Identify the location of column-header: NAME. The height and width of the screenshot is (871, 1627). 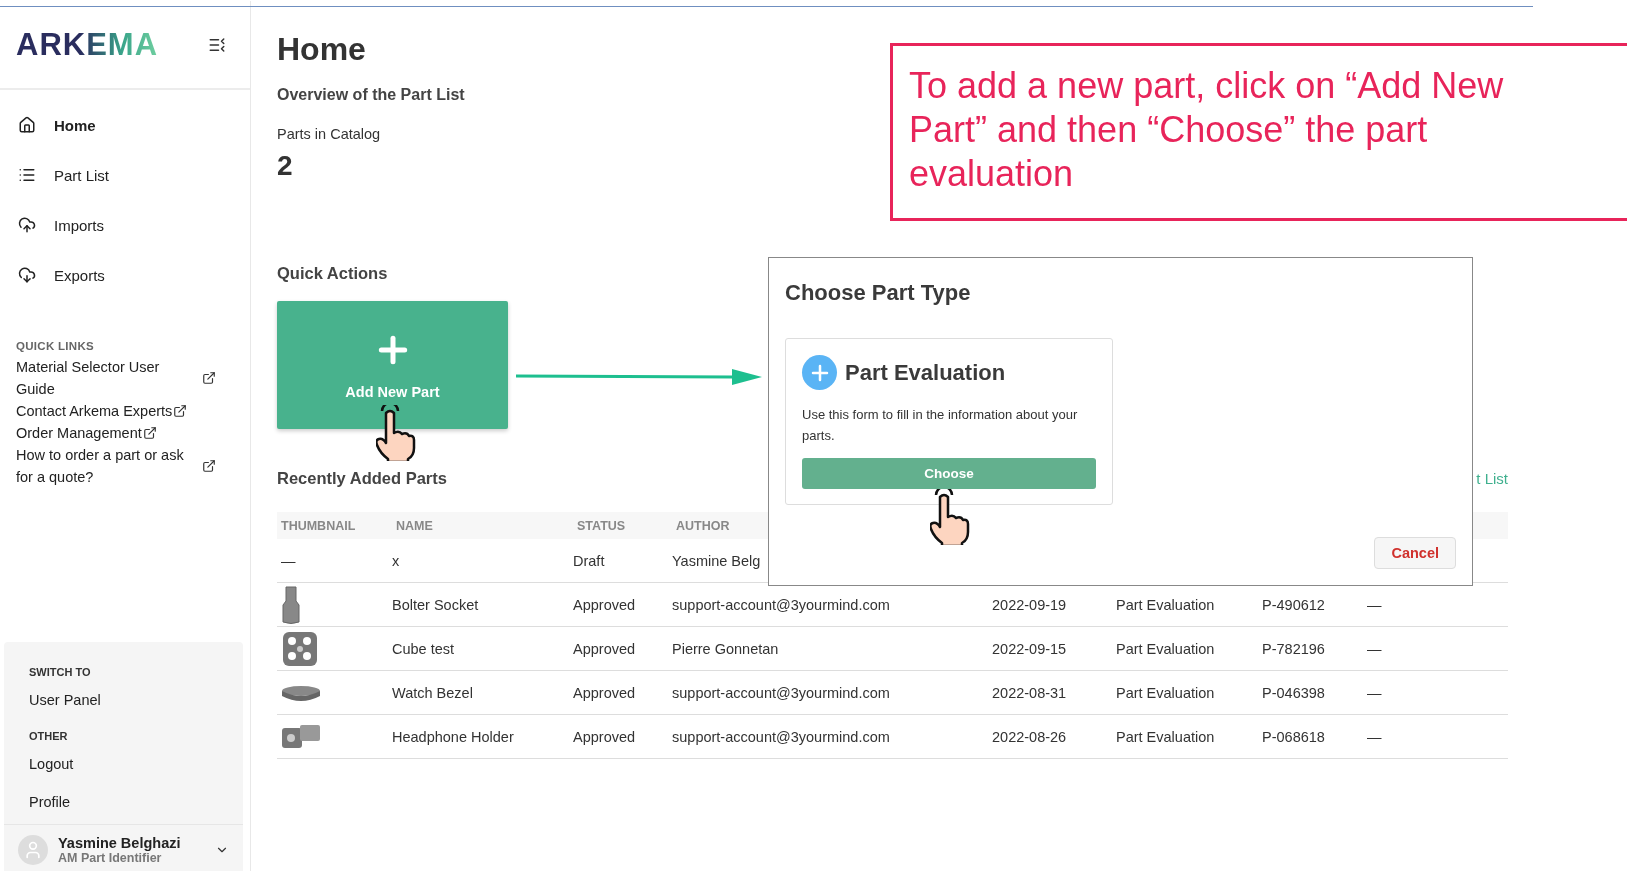
(414, 525).